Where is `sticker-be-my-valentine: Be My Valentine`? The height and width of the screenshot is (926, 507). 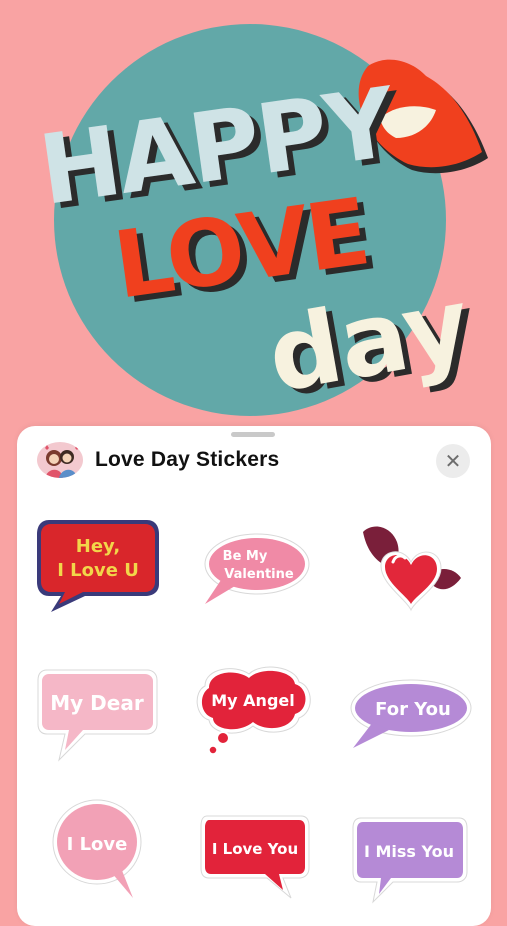
sticker-be-my-valentine: Be My Valentine is located at coordinates (255, 570).